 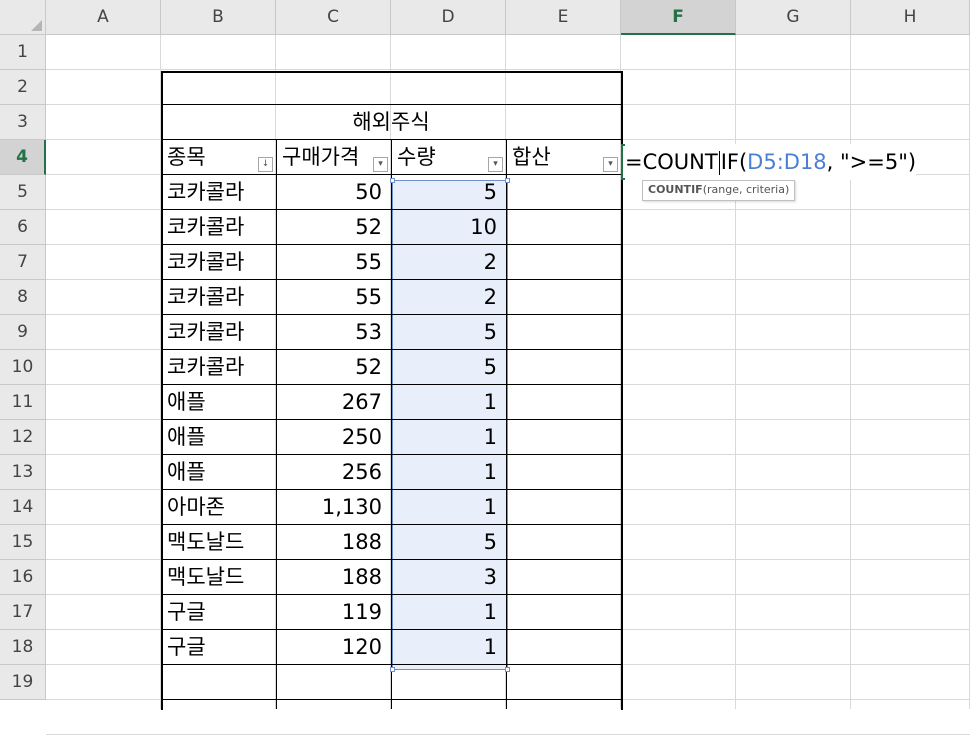 What do you see at coordinates (368, 332) in the screenshot?
I see `purchase-price: 53` at bounding box center [368, 332].